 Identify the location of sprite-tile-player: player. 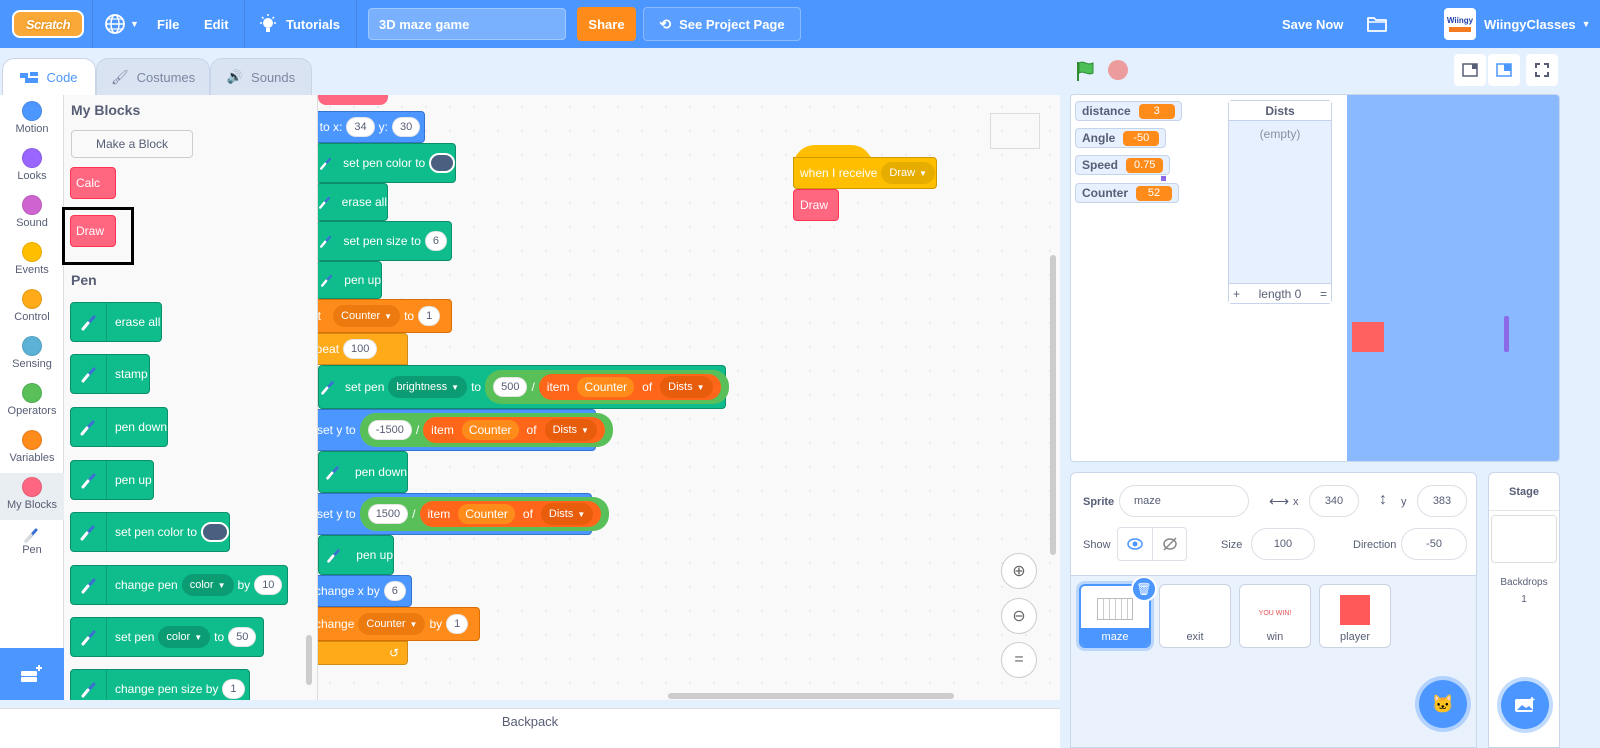
(1355, 616).